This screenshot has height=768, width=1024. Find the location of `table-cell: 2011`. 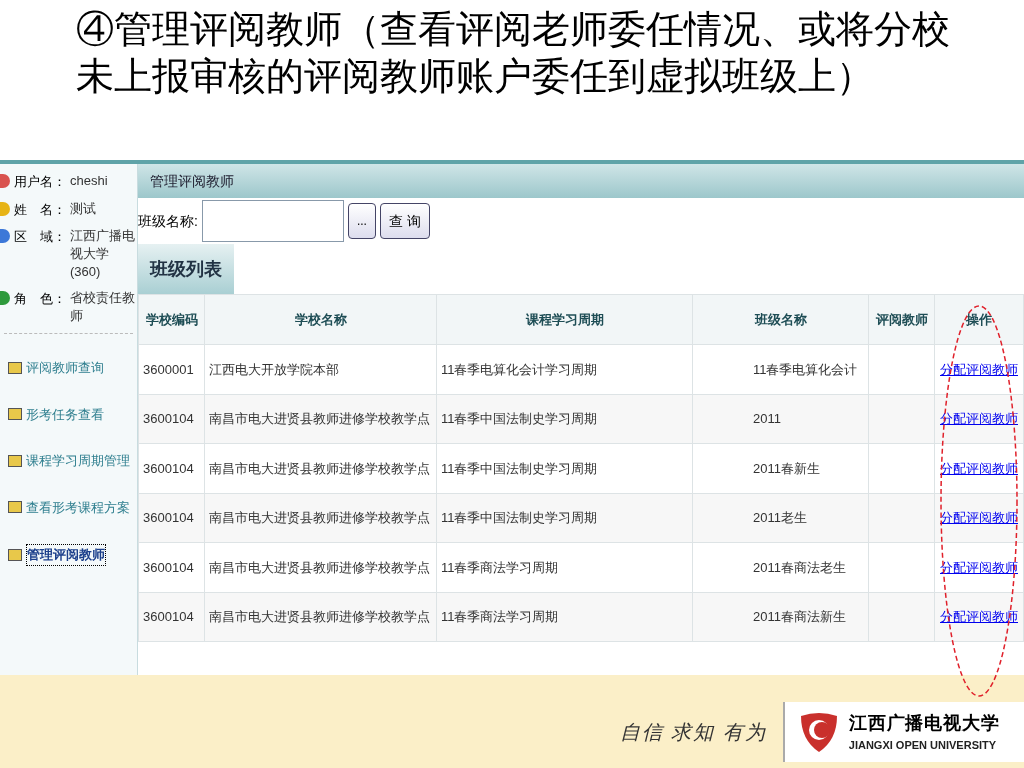

table-cell: 2011 is located at coordinates (767, 418).